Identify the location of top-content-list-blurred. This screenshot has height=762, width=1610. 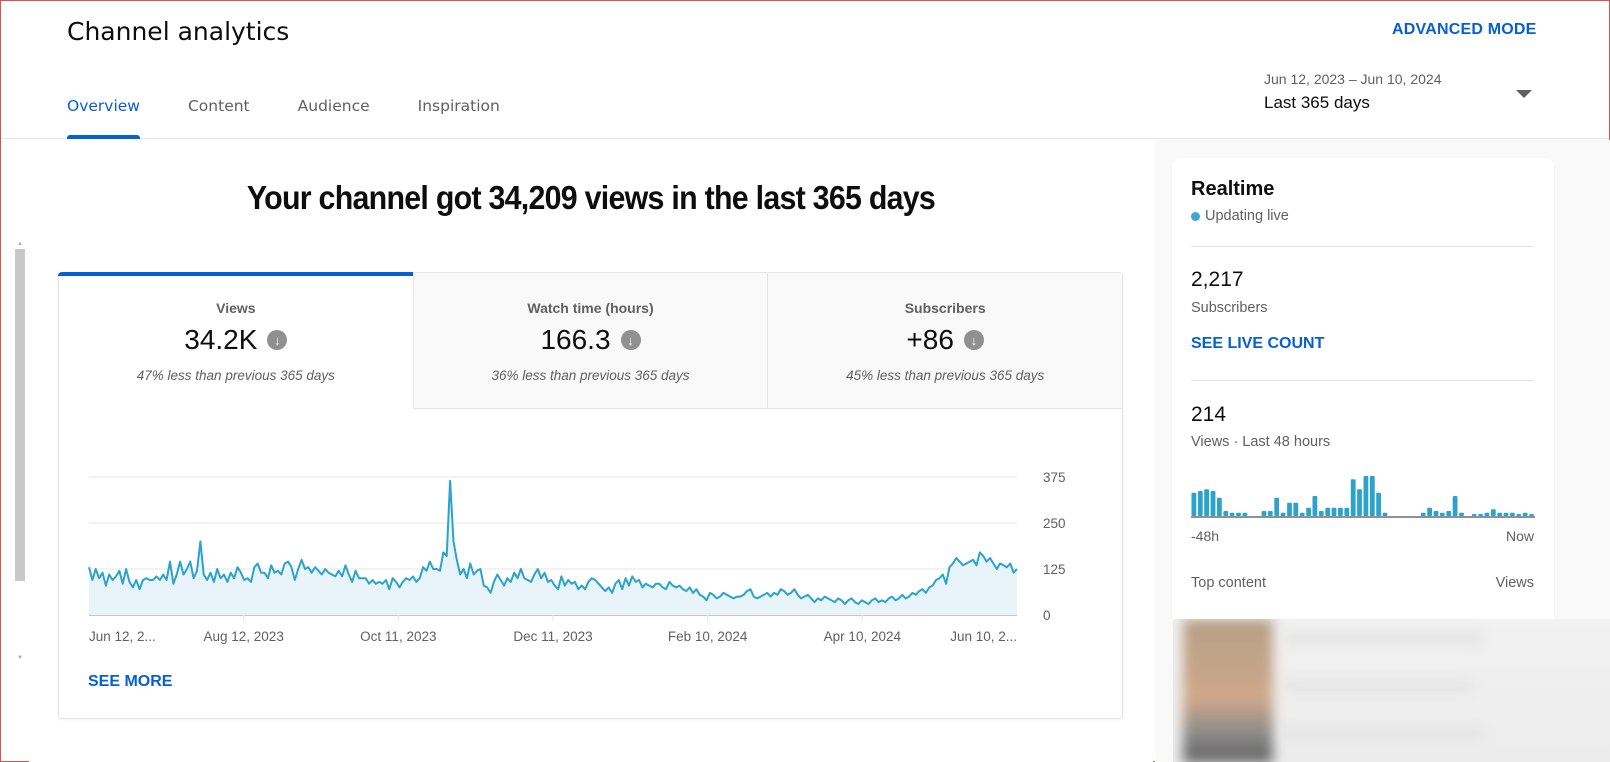
(1391, 690).